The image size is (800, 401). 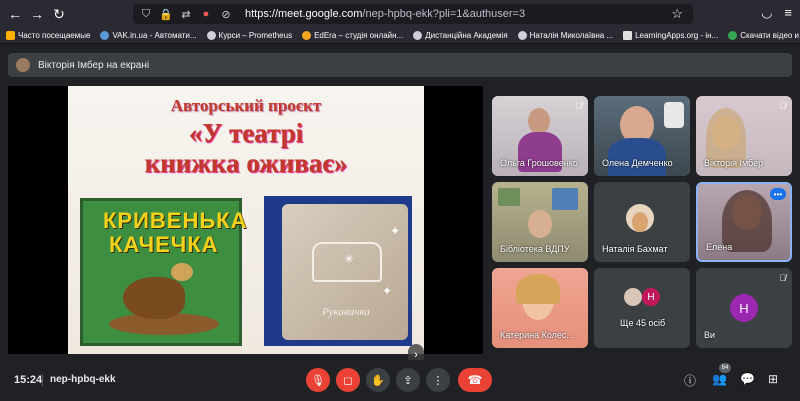 What do you see at coordinates (175, 232) in the screenshot?
I see `book-title: КРИВЕНЬКА КАЧЕЧКА` at bounding box center [175, 232].